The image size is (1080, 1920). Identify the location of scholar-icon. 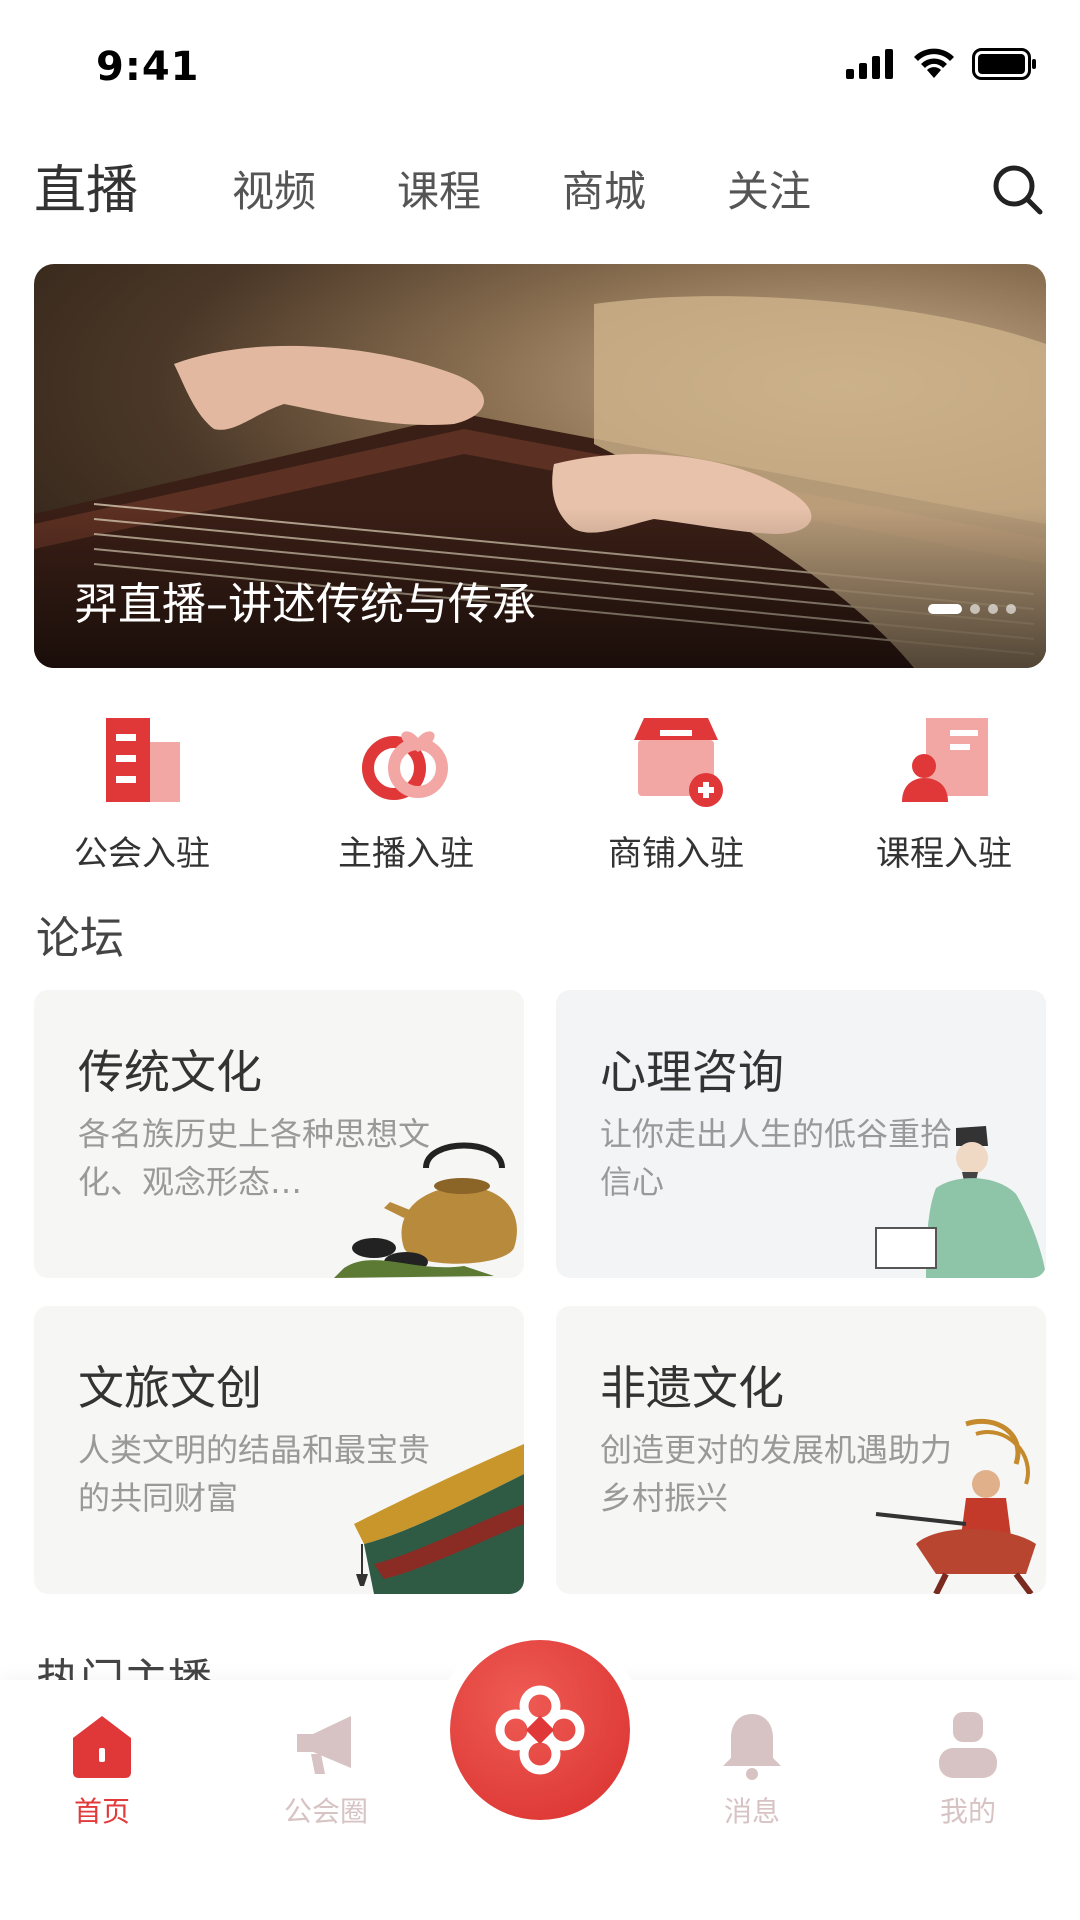
(960, 1202).